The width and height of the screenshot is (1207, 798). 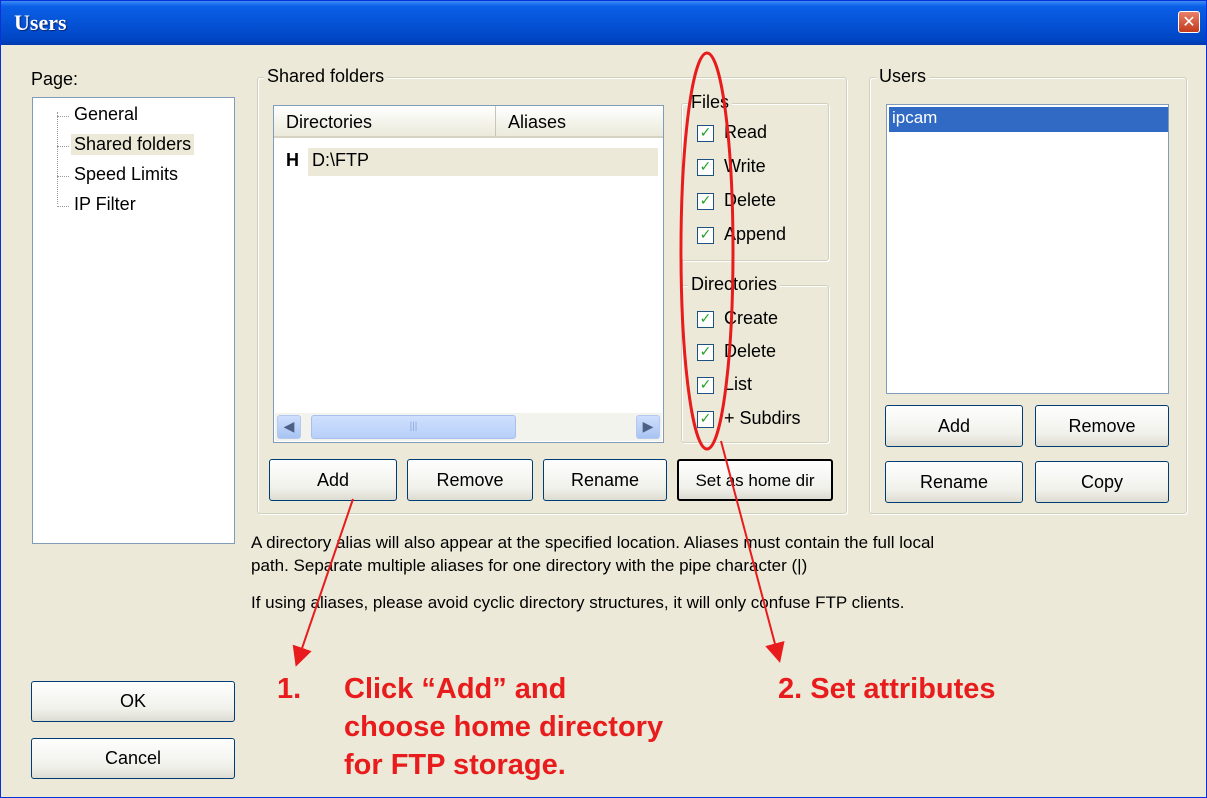 What do you see at coordinates (57, 158) in the screenshot?
I see `tree-connector` at bounding box center [57, 158].